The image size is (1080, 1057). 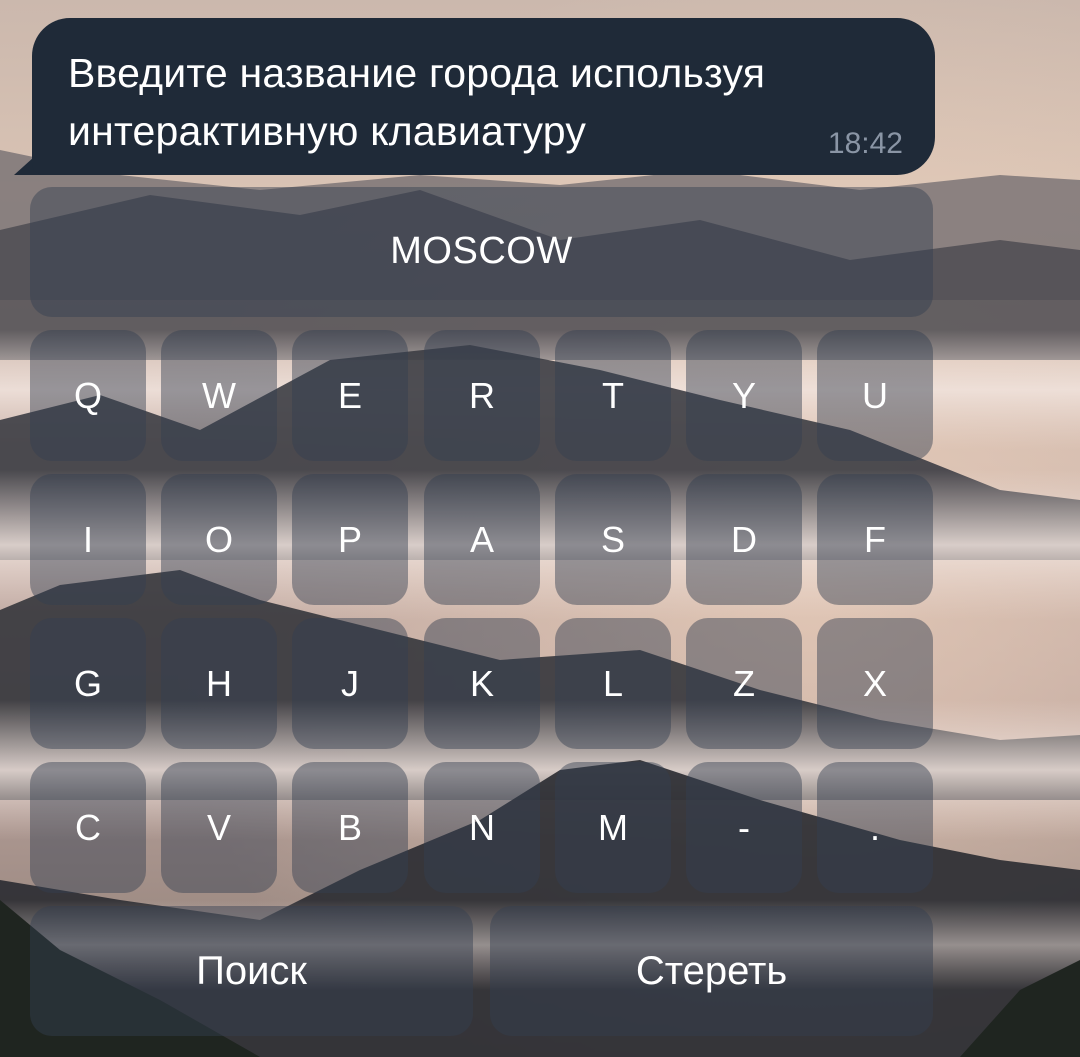 I want to click on key-j: J, so click(x=350, y=683).